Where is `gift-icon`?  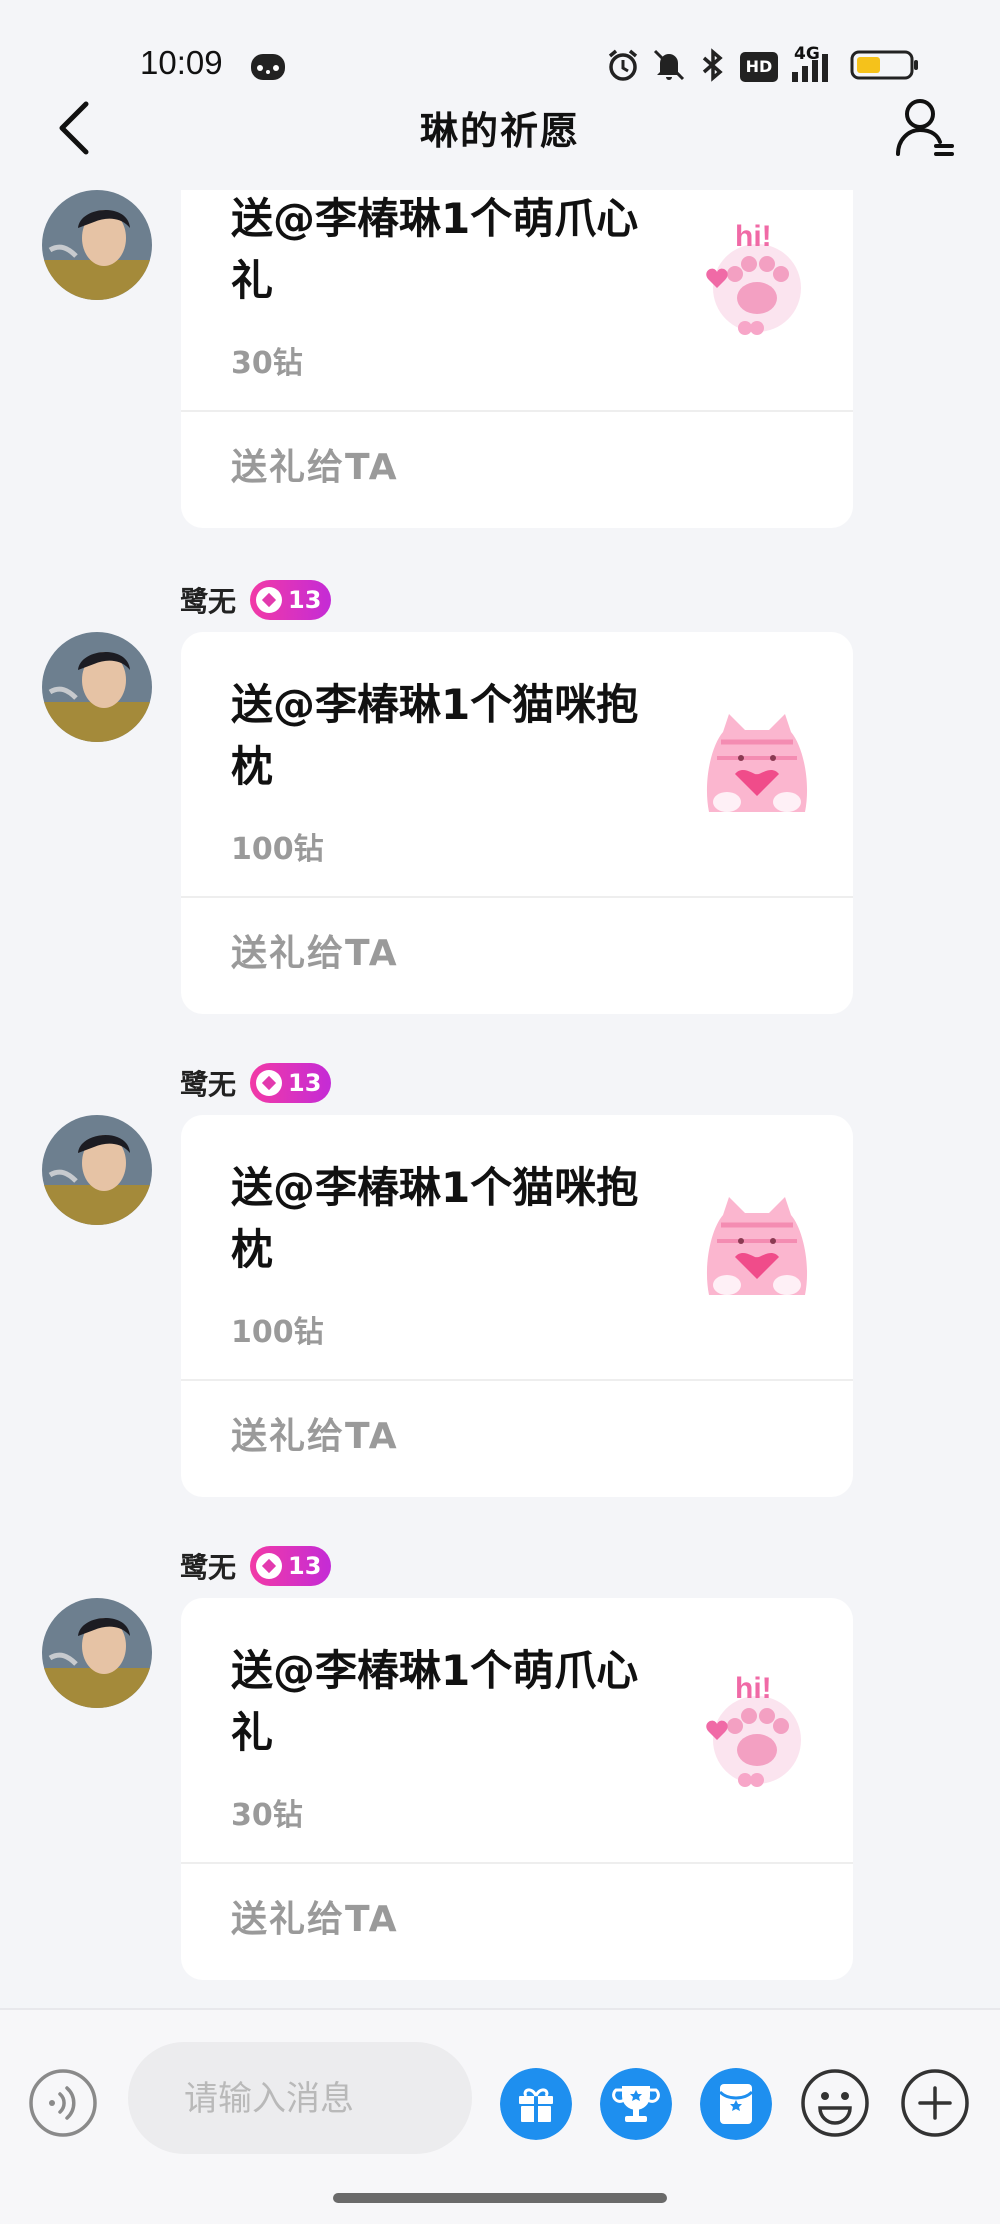 gift-icon is located at coordinates (536, 2104).